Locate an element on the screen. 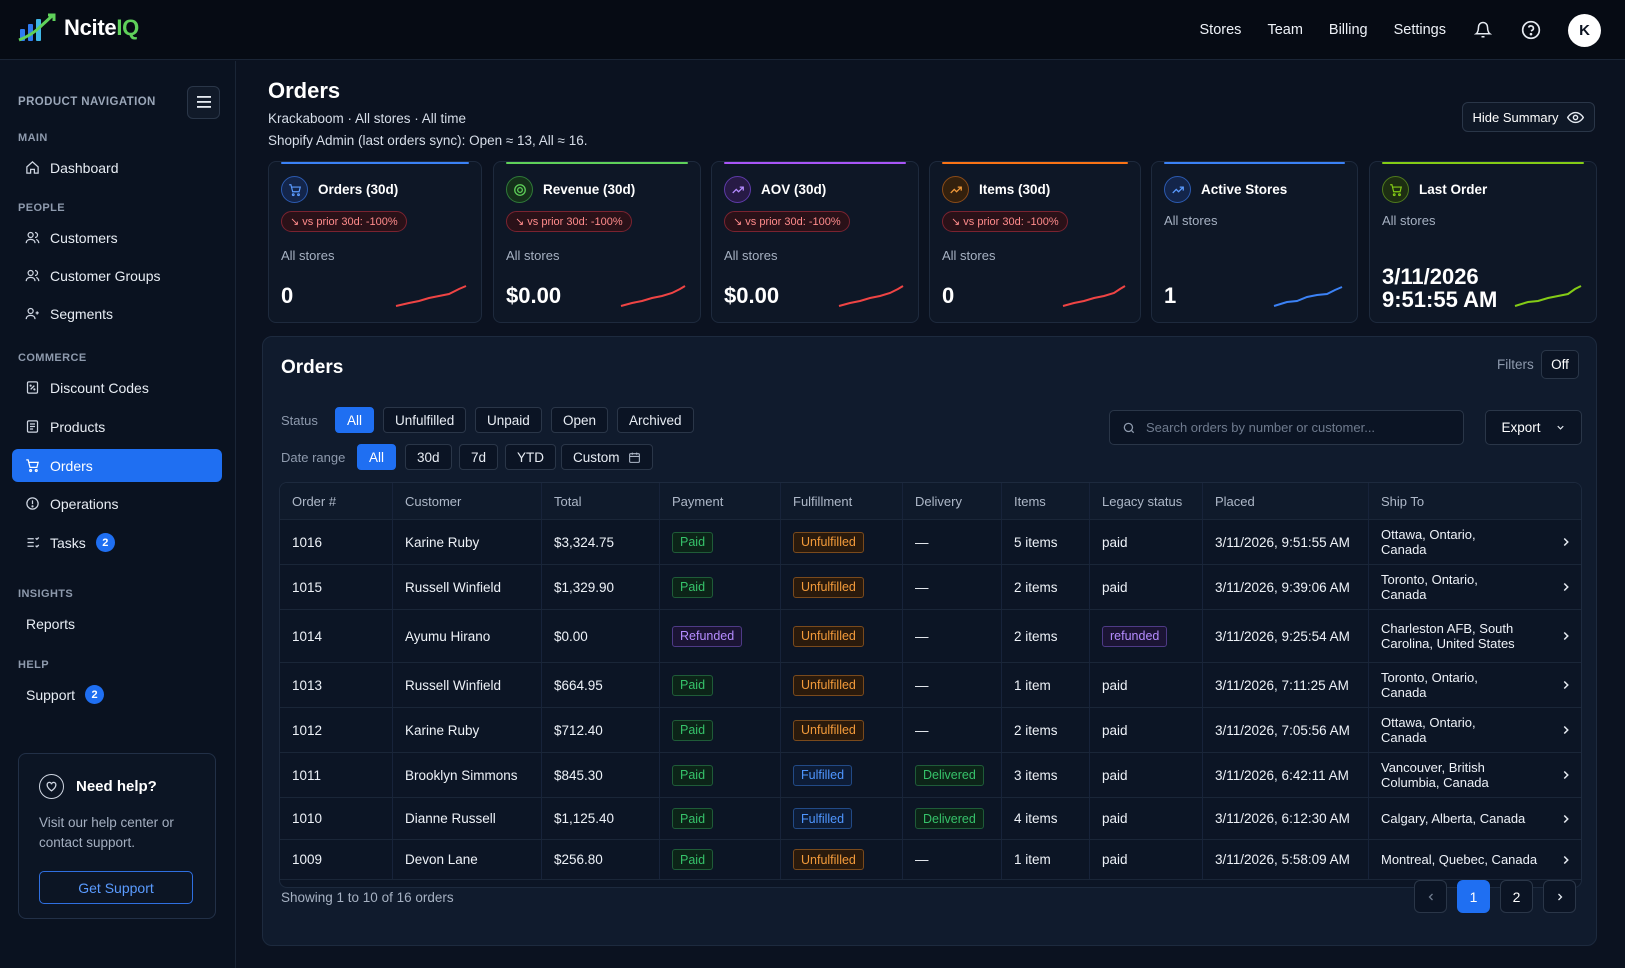 The width and height of the screenshot is (1625, 968). column-header-delivery: Delivery is located at coordinates (952, 501).